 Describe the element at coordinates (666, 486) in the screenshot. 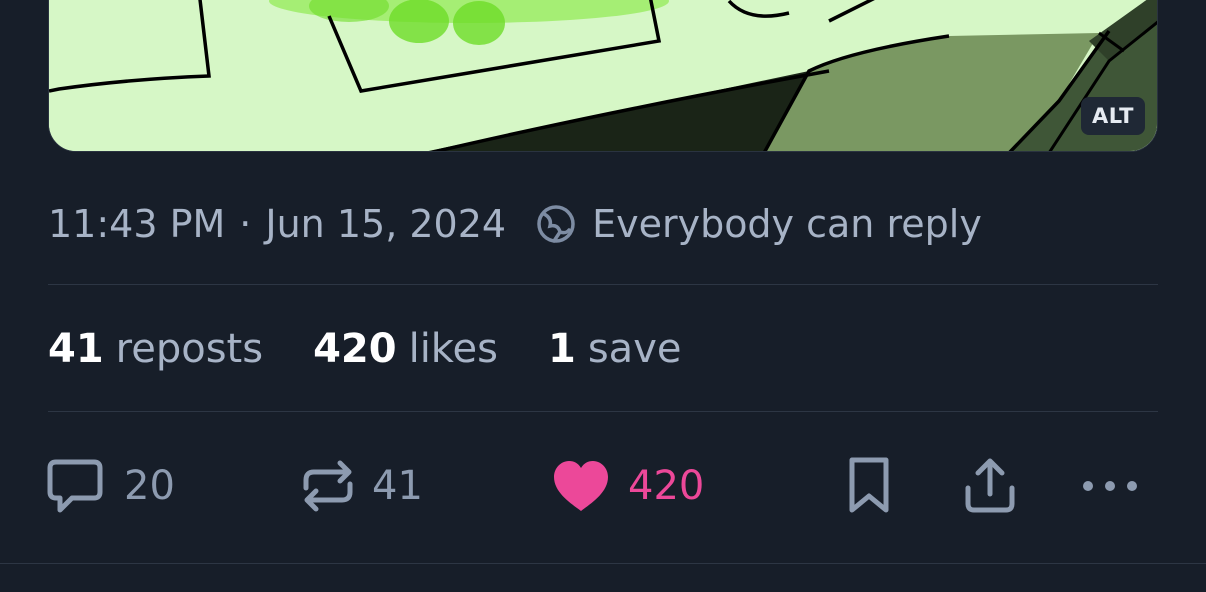

I see `like-count: 420` at that location.